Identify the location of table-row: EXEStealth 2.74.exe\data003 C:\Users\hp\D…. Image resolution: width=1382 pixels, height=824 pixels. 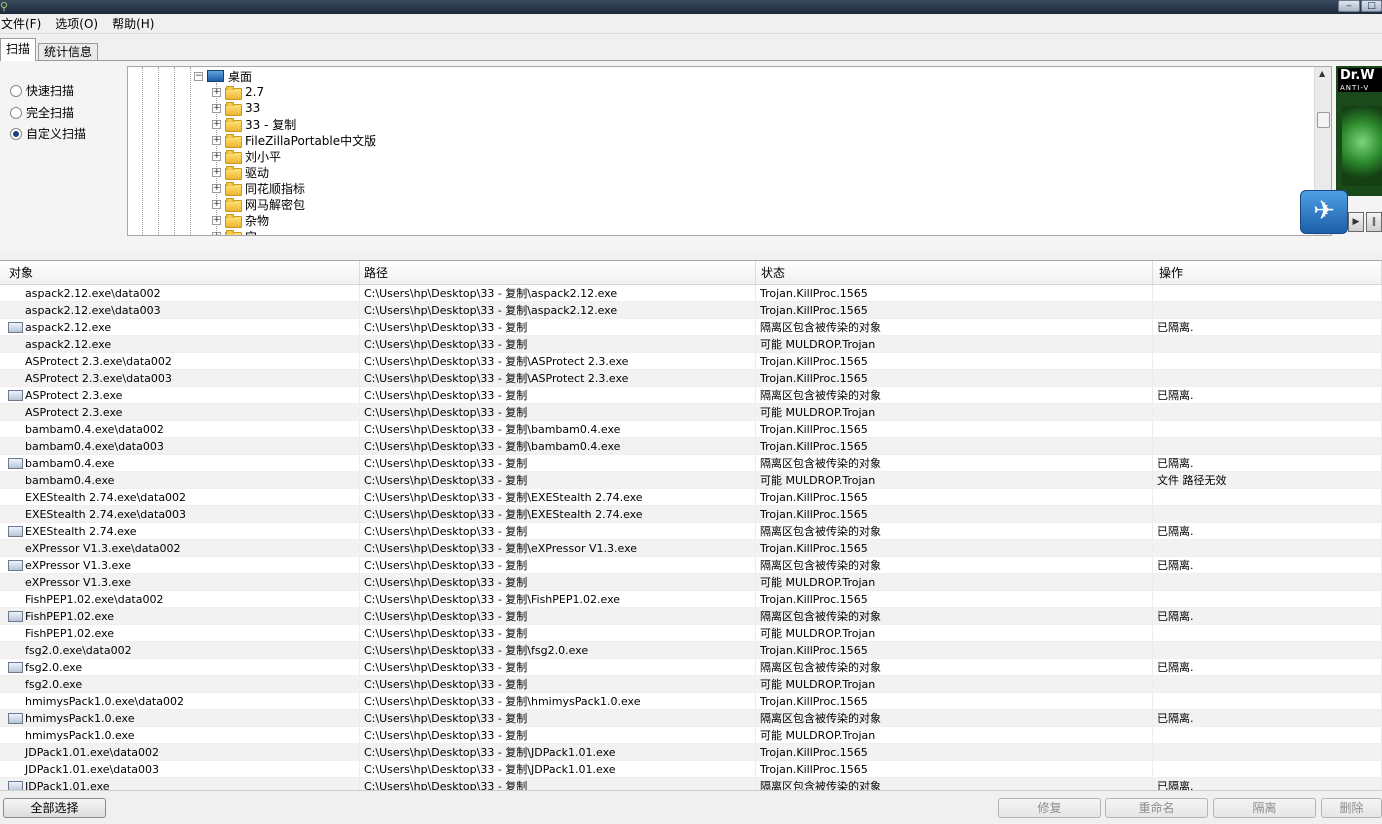
(691, 514).